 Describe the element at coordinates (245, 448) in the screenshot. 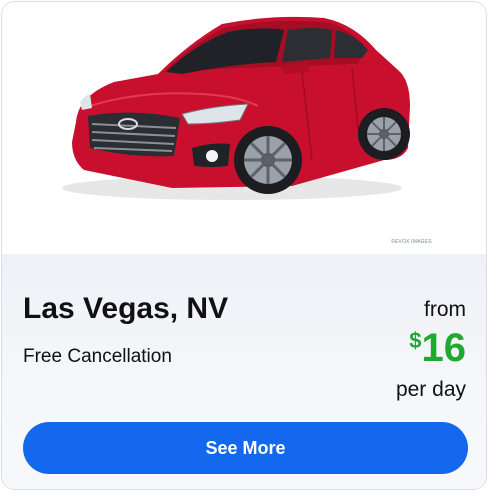

I see `see-more-button: See More` at that location.